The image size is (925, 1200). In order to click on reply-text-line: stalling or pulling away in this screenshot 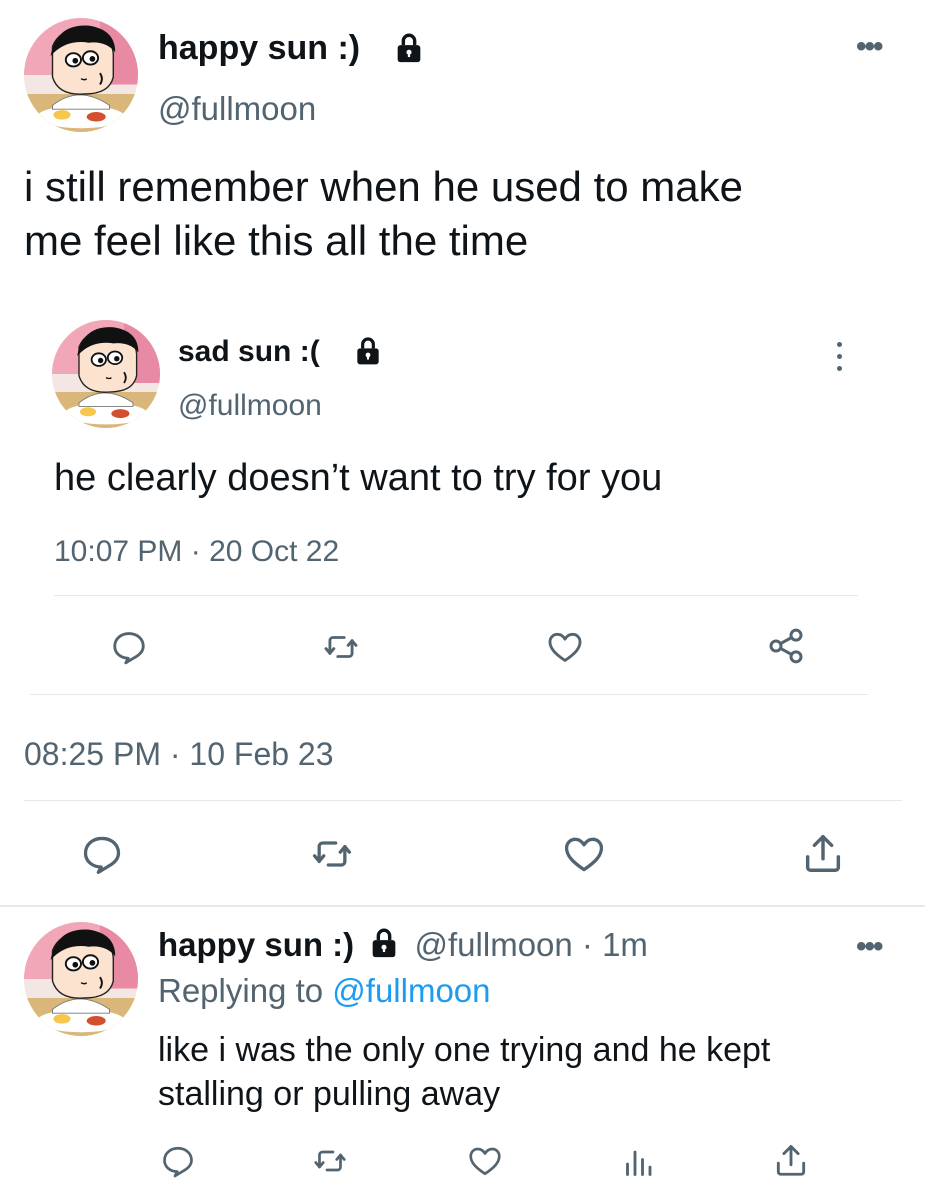, I will do `click(329, 1094)`.